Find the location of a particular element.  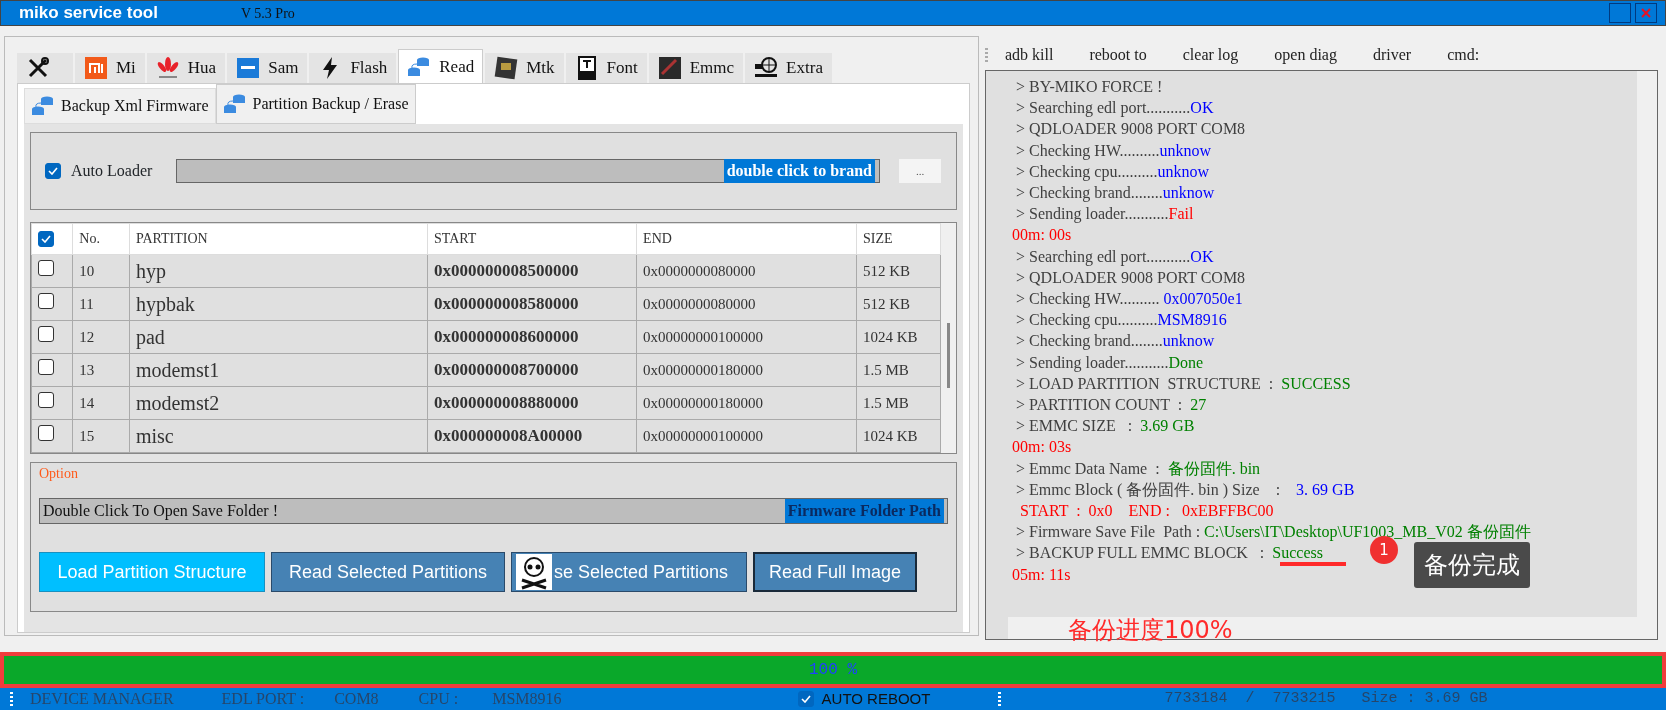

log-text: 0x007050e1 is located at coordinates (1203, 299).